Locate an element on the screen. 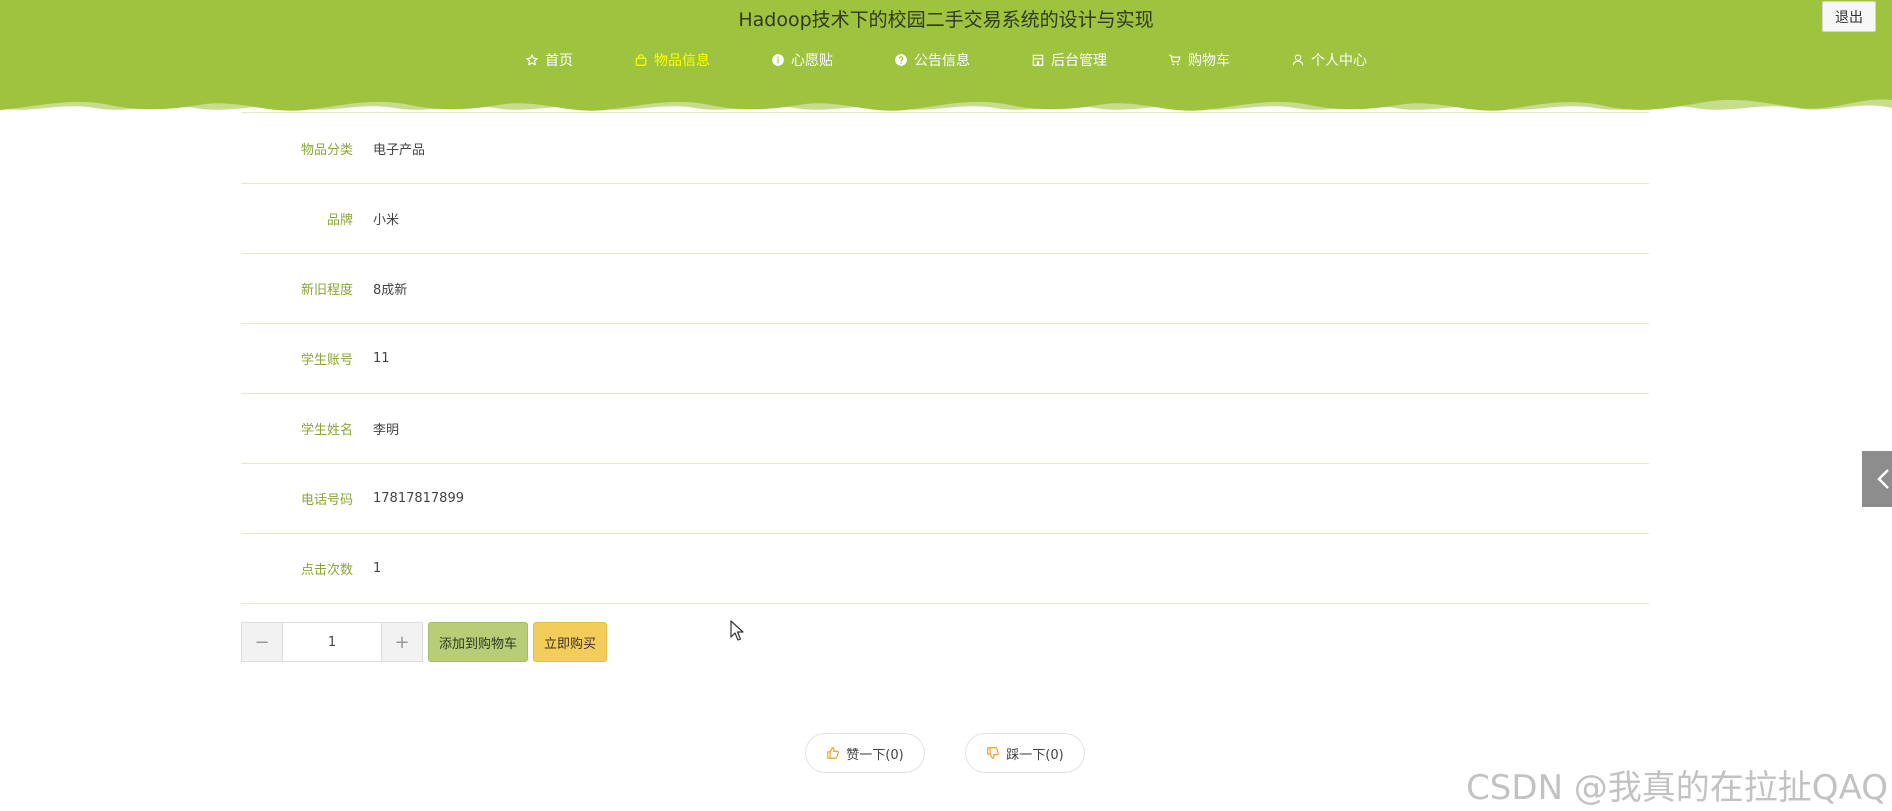  nav-item-home: 首页 is located at coordinates (549, 60).